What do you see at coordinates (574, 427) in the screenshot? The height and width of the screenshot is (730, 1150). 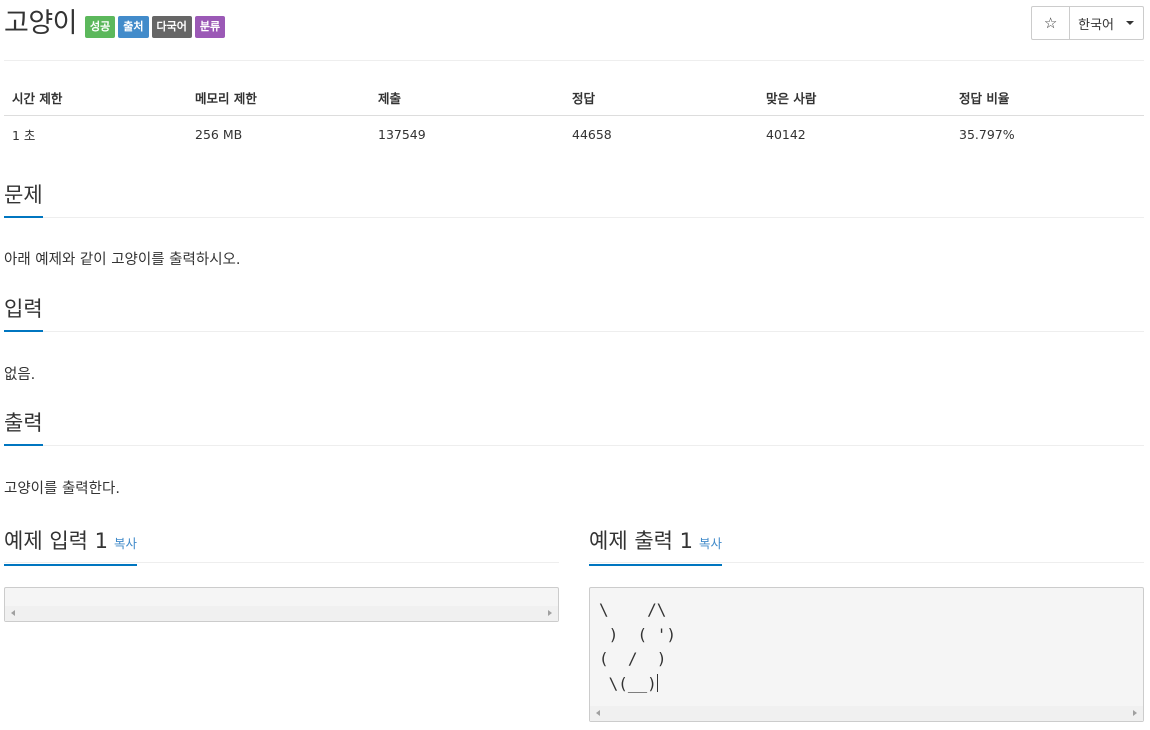 I see `output-header: 출력` at bounding box center [574, 427].